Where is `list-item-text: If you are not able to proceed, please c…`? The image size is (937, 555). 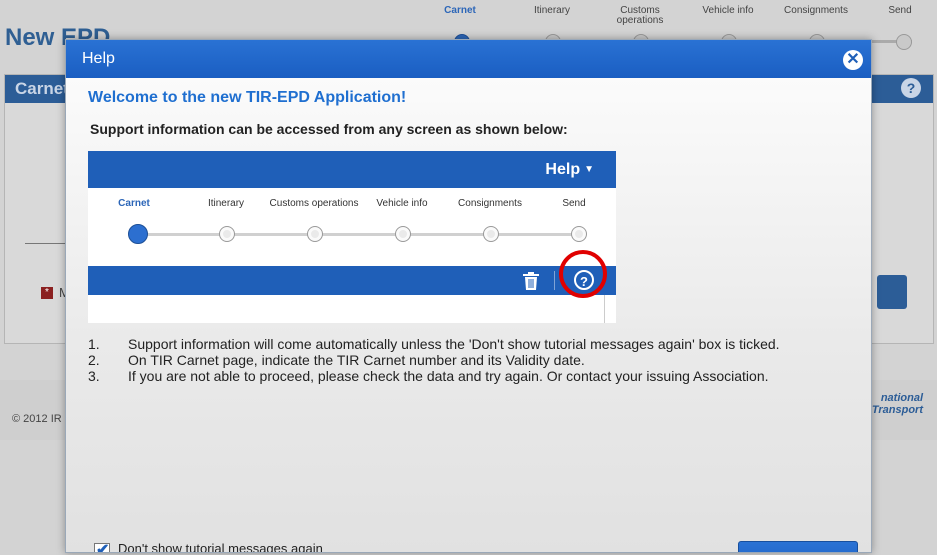 list-item-text: If you are not able to proceed, please c… is located at coordinates (448, 376).